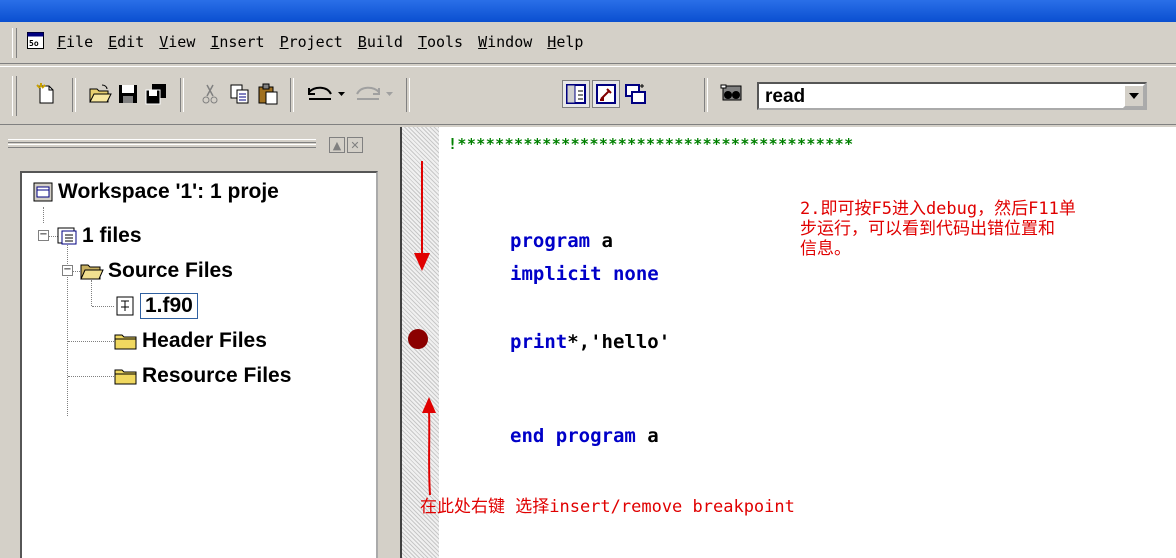 The width and height of the screenshot is (1176, 558). What do you see at coordinates (636, 94) in the screenshot?
I see `window-list-icon` at bounding box center [636, 94].